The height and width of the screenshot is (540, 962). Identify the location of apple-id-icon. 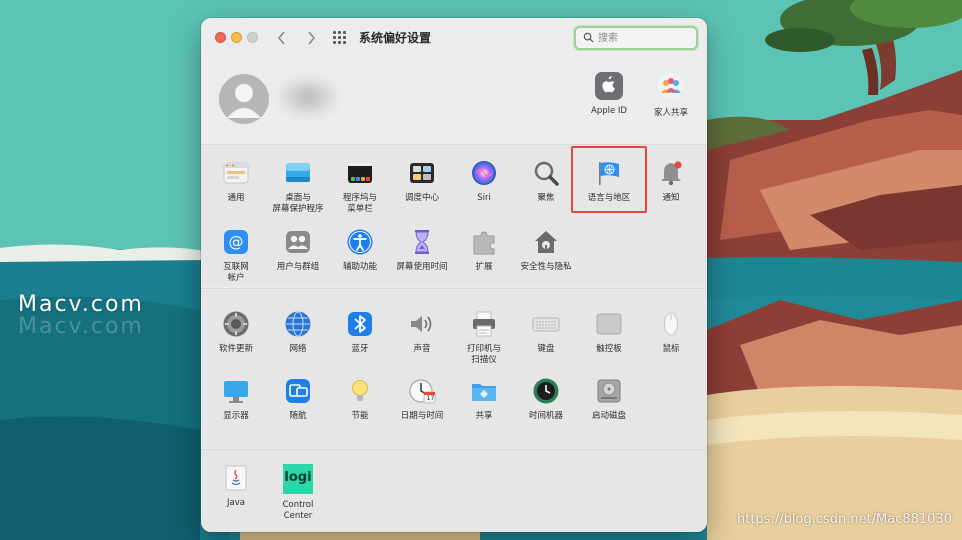
(609, 86).